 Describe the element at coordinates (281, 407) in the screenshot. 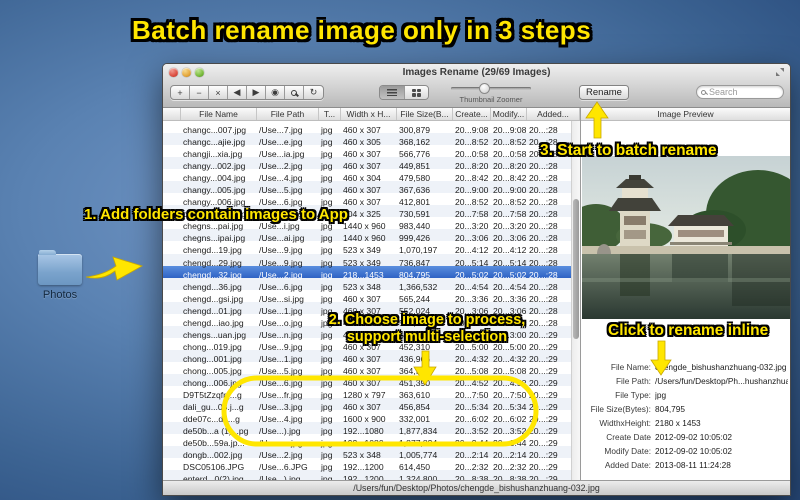

I see `cell-path: /Use...3.jpg` at that location.